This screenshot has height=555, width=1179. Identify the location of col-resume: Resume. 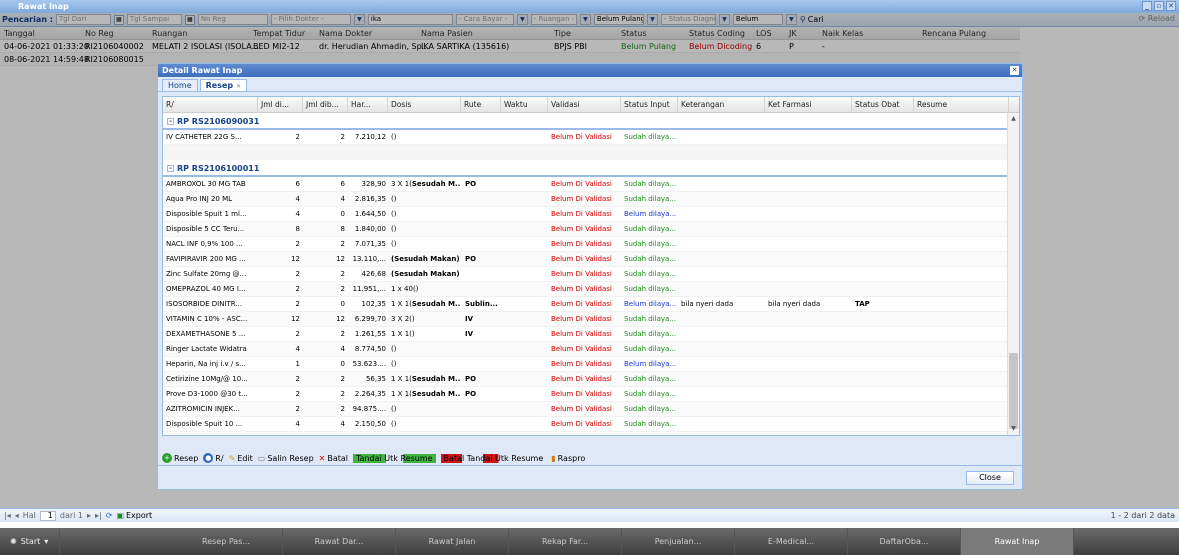
(961, 105).